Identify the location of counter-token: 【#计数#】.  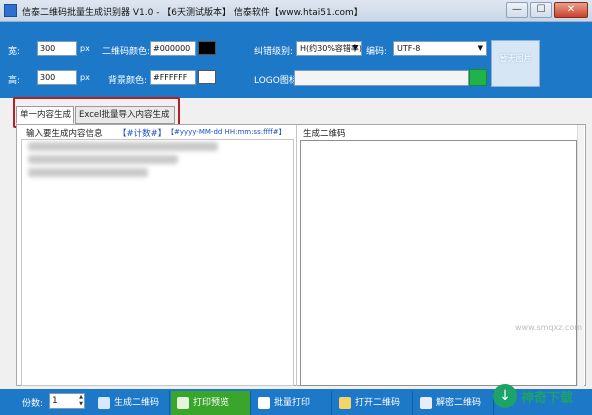
(142, 134).